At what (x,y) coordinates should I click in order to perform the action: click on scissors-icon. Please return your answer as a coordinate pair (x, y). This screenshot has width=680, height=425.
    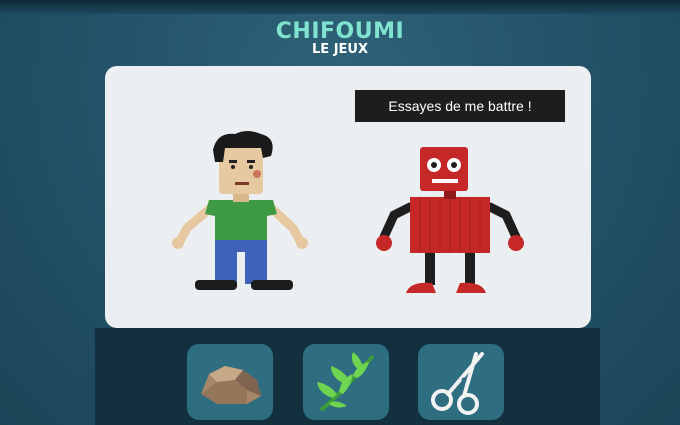
    Looking at the image, I should click on (457, 383).